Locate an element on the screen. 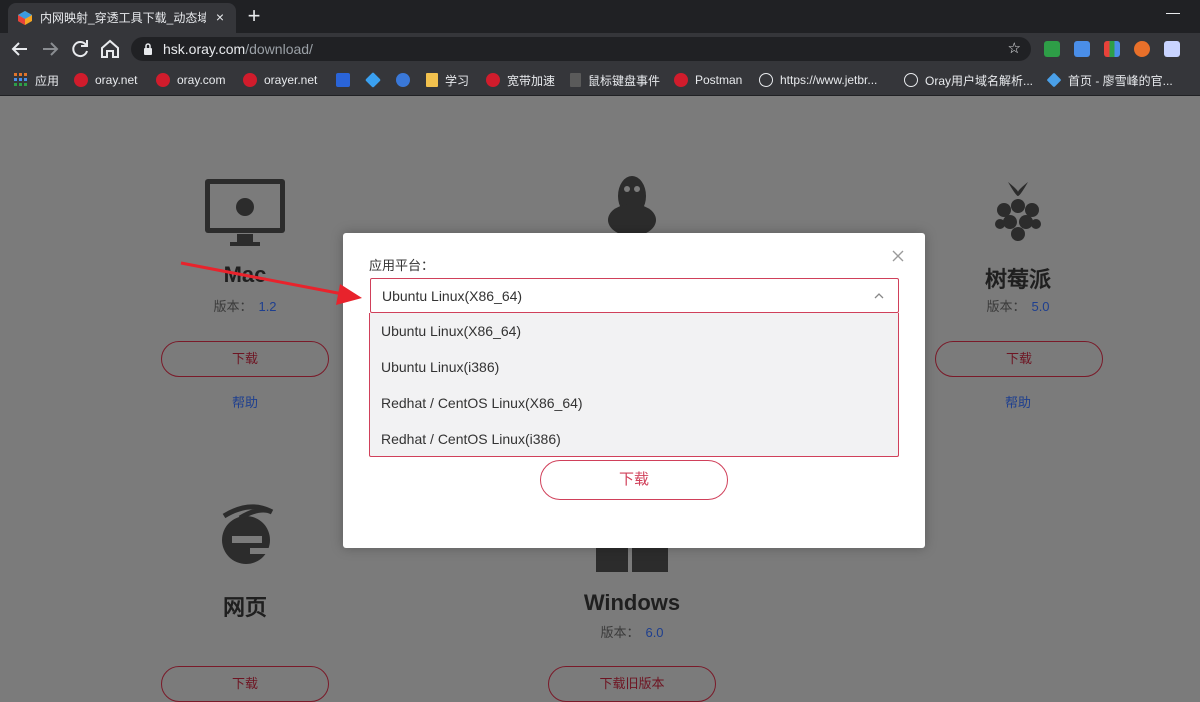  windows-version: 版本： 6.0 is located at coordinates (632, 631).